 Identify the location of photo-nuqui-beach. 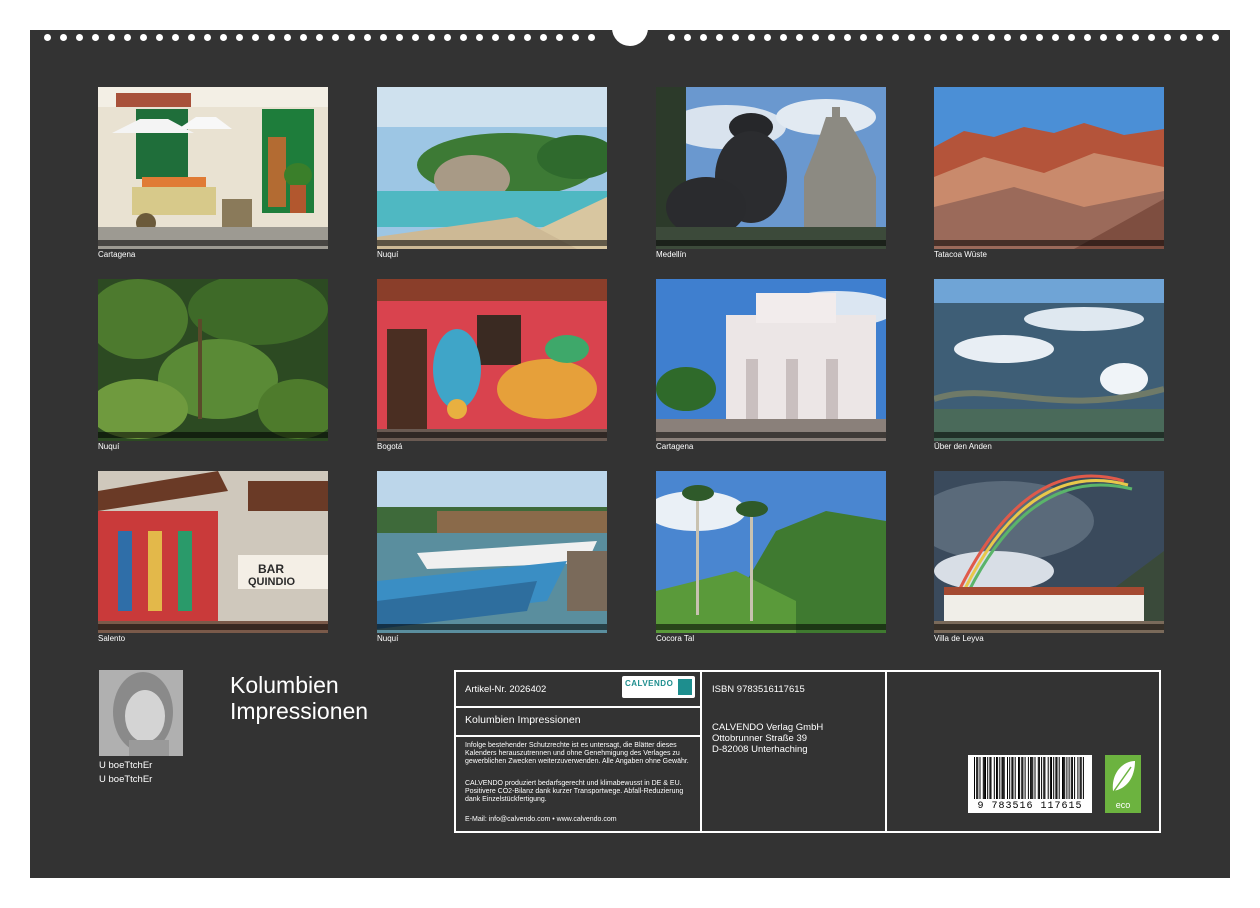
(492, 168).